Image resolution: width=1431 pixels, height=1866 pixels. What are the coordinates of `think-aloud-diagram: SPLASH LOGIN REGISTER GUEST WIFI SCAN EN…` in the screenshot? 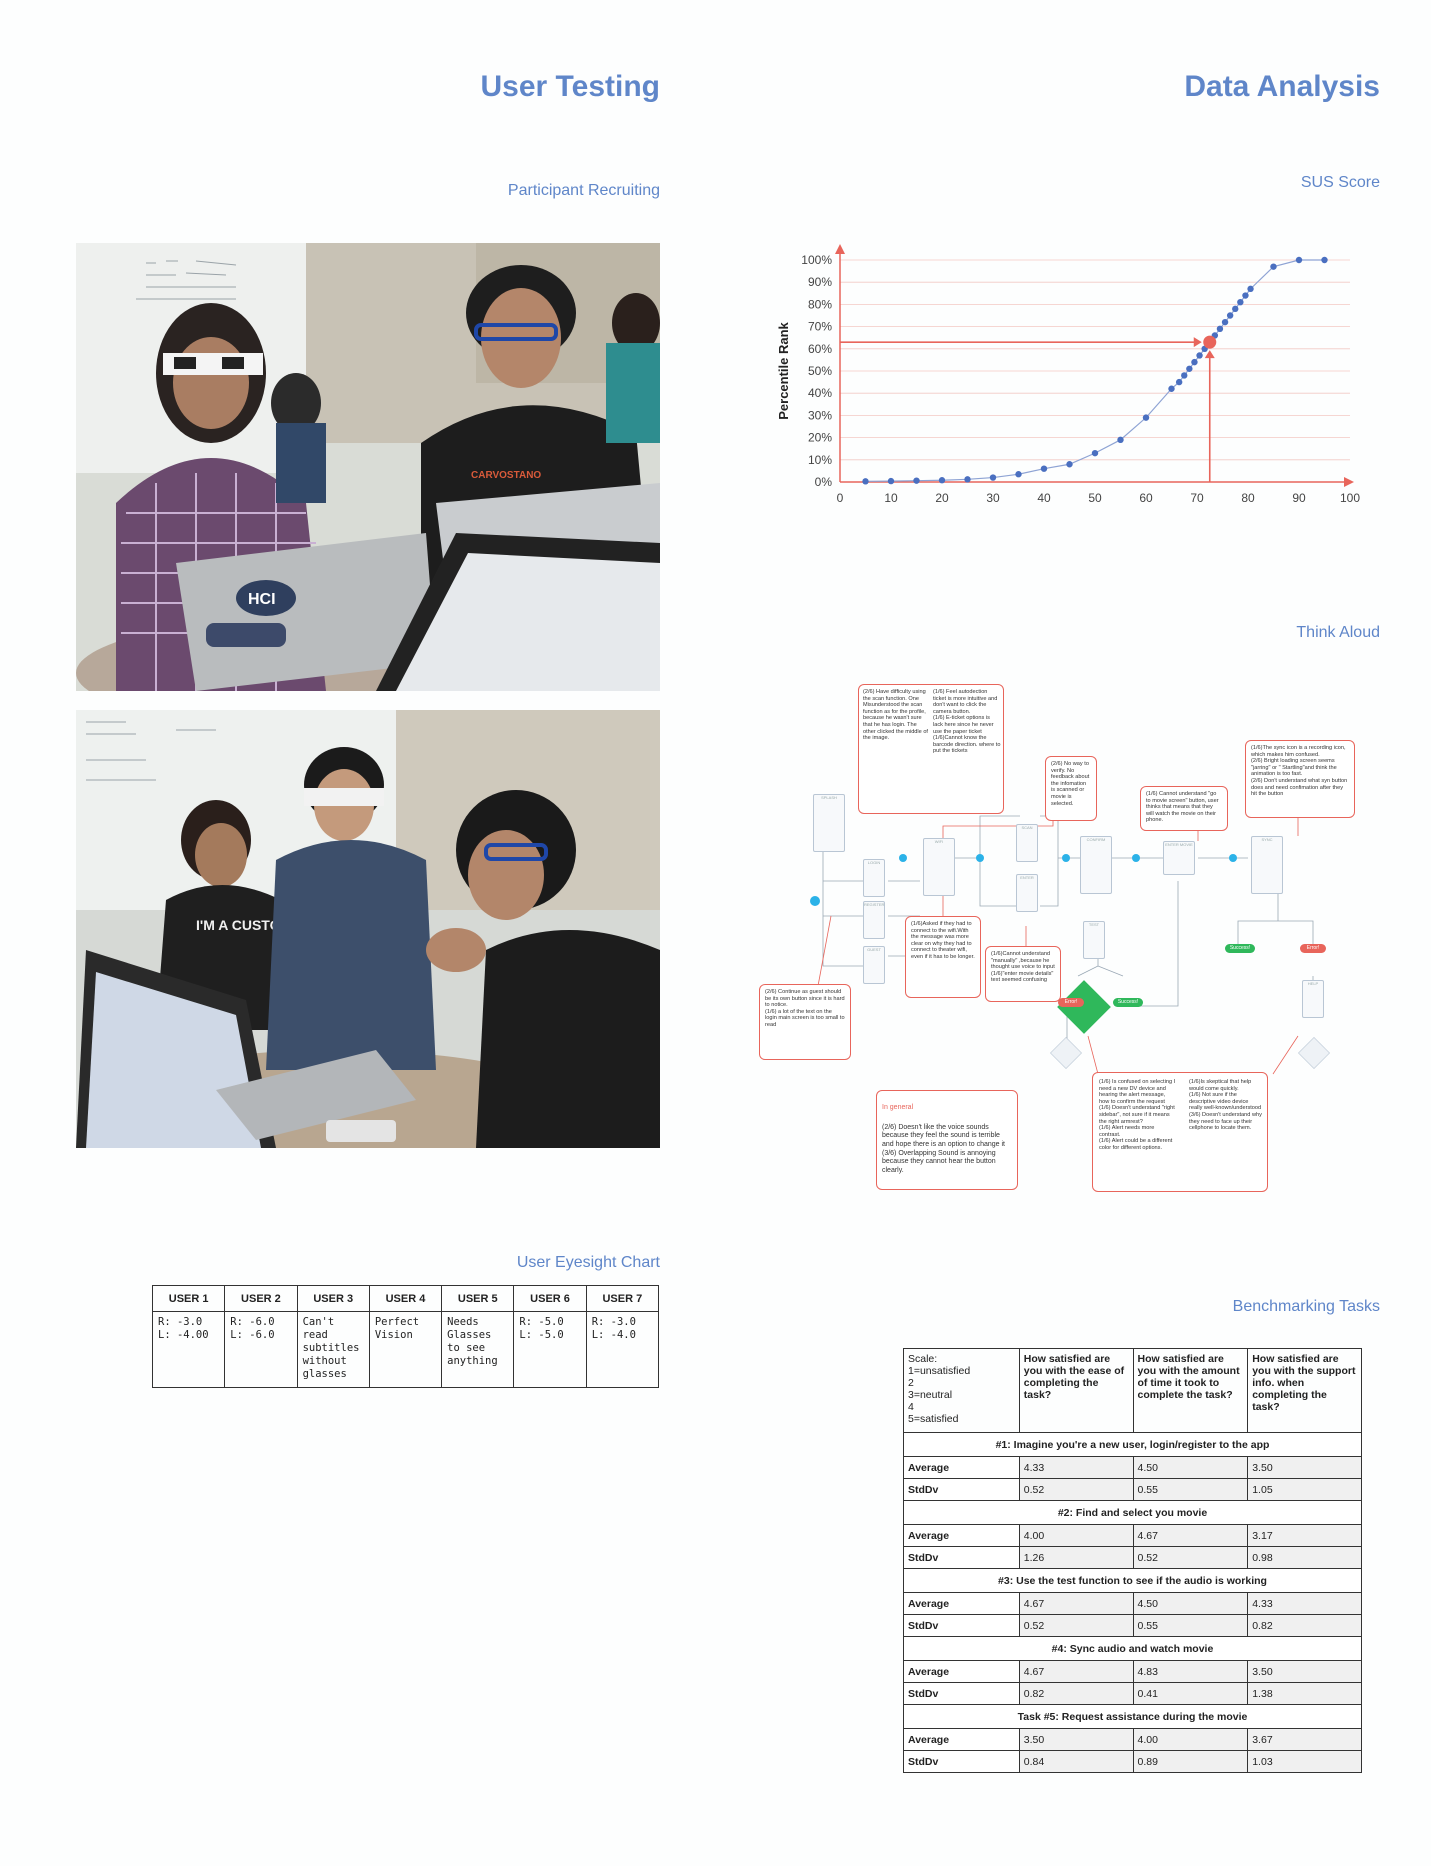 It's located at (1058, 935).